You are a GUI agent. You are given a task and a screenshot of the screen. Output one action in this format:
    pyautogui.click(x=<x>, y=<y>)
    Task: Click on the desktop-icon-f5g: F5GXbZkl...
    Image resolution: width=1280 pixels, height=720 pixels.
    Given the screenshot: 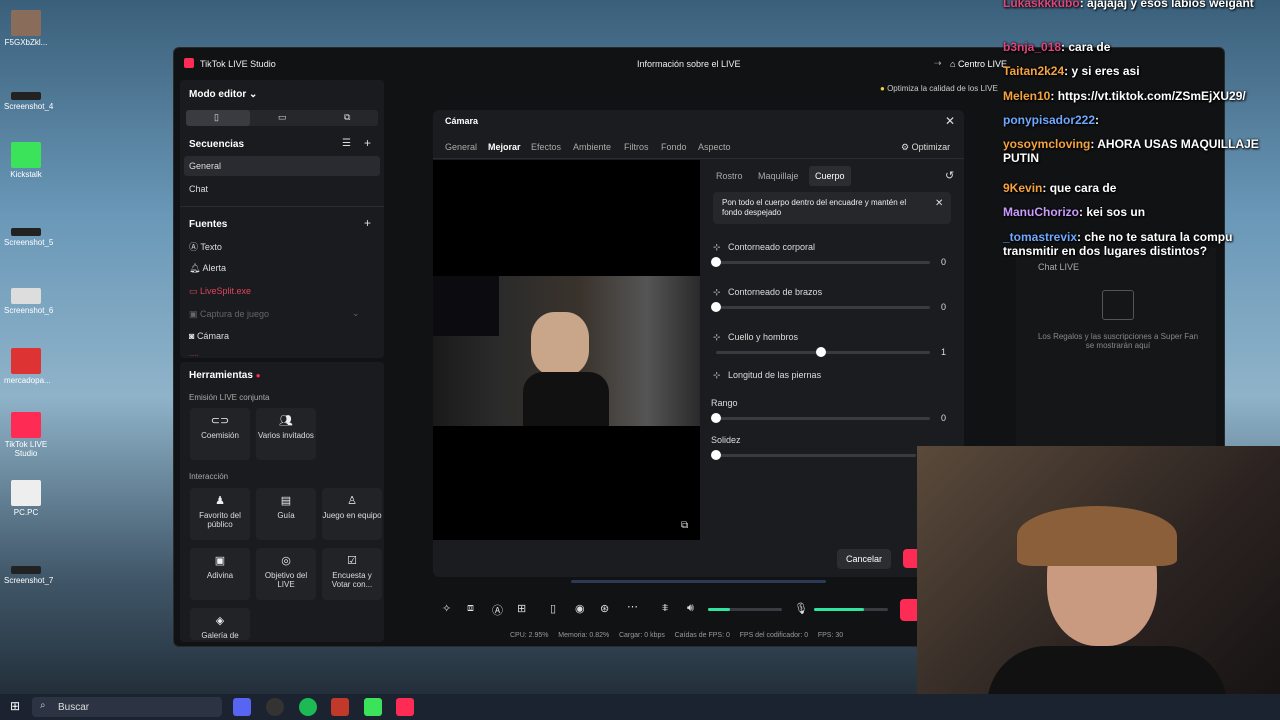 What is the action you would take?
    pyautogui.click(x=26, y=28)
    